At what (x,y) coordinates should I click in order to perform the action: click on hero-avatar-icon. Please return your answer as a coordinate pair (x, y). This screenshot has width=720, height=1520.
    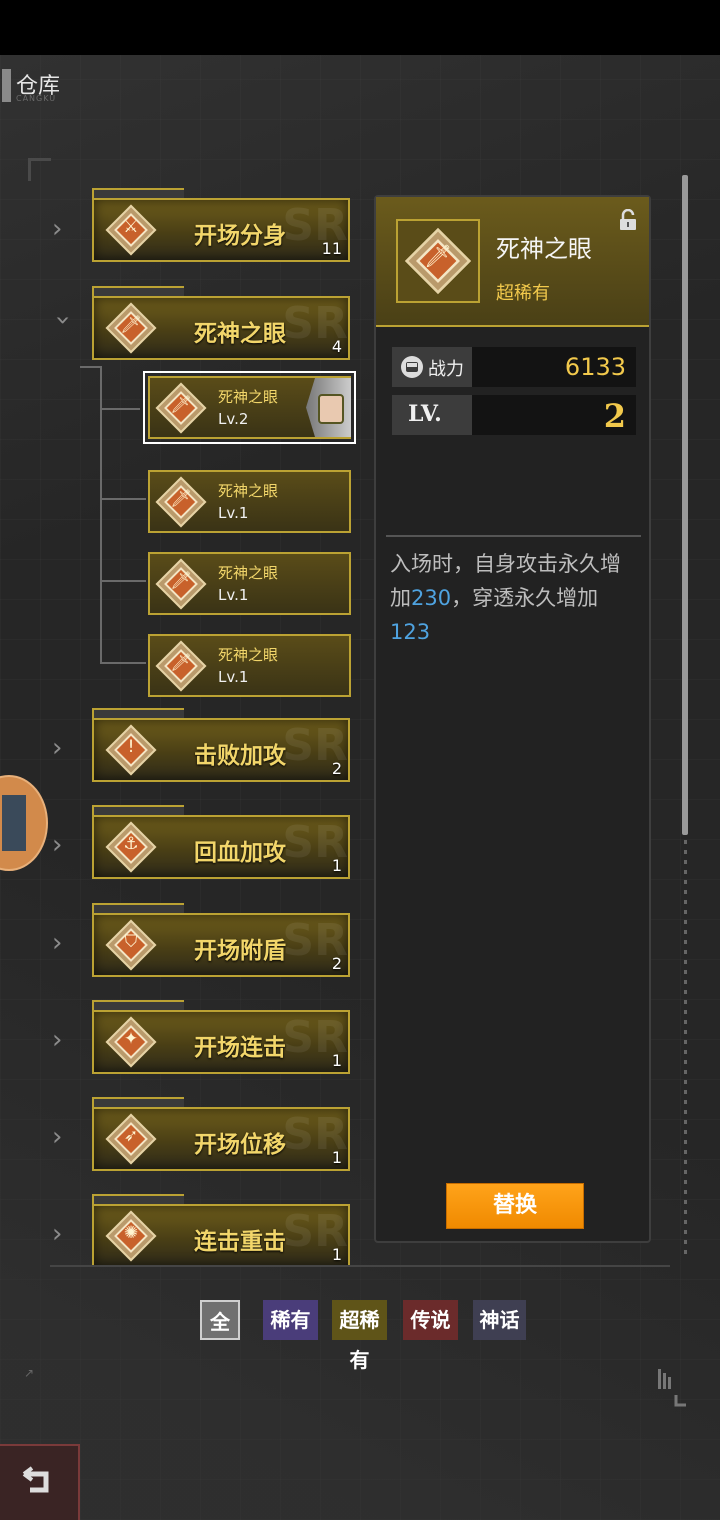
    Looking at the image, I should click on (331, 409).